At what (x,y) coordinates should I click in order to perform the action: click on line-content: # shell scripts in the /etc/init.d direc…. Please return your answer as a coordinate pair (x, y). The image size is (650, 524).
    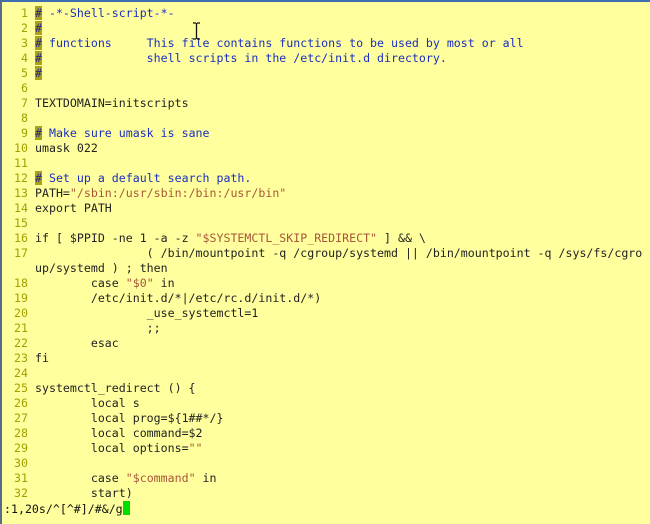
    Looking at the image, I should click on (241, 58).